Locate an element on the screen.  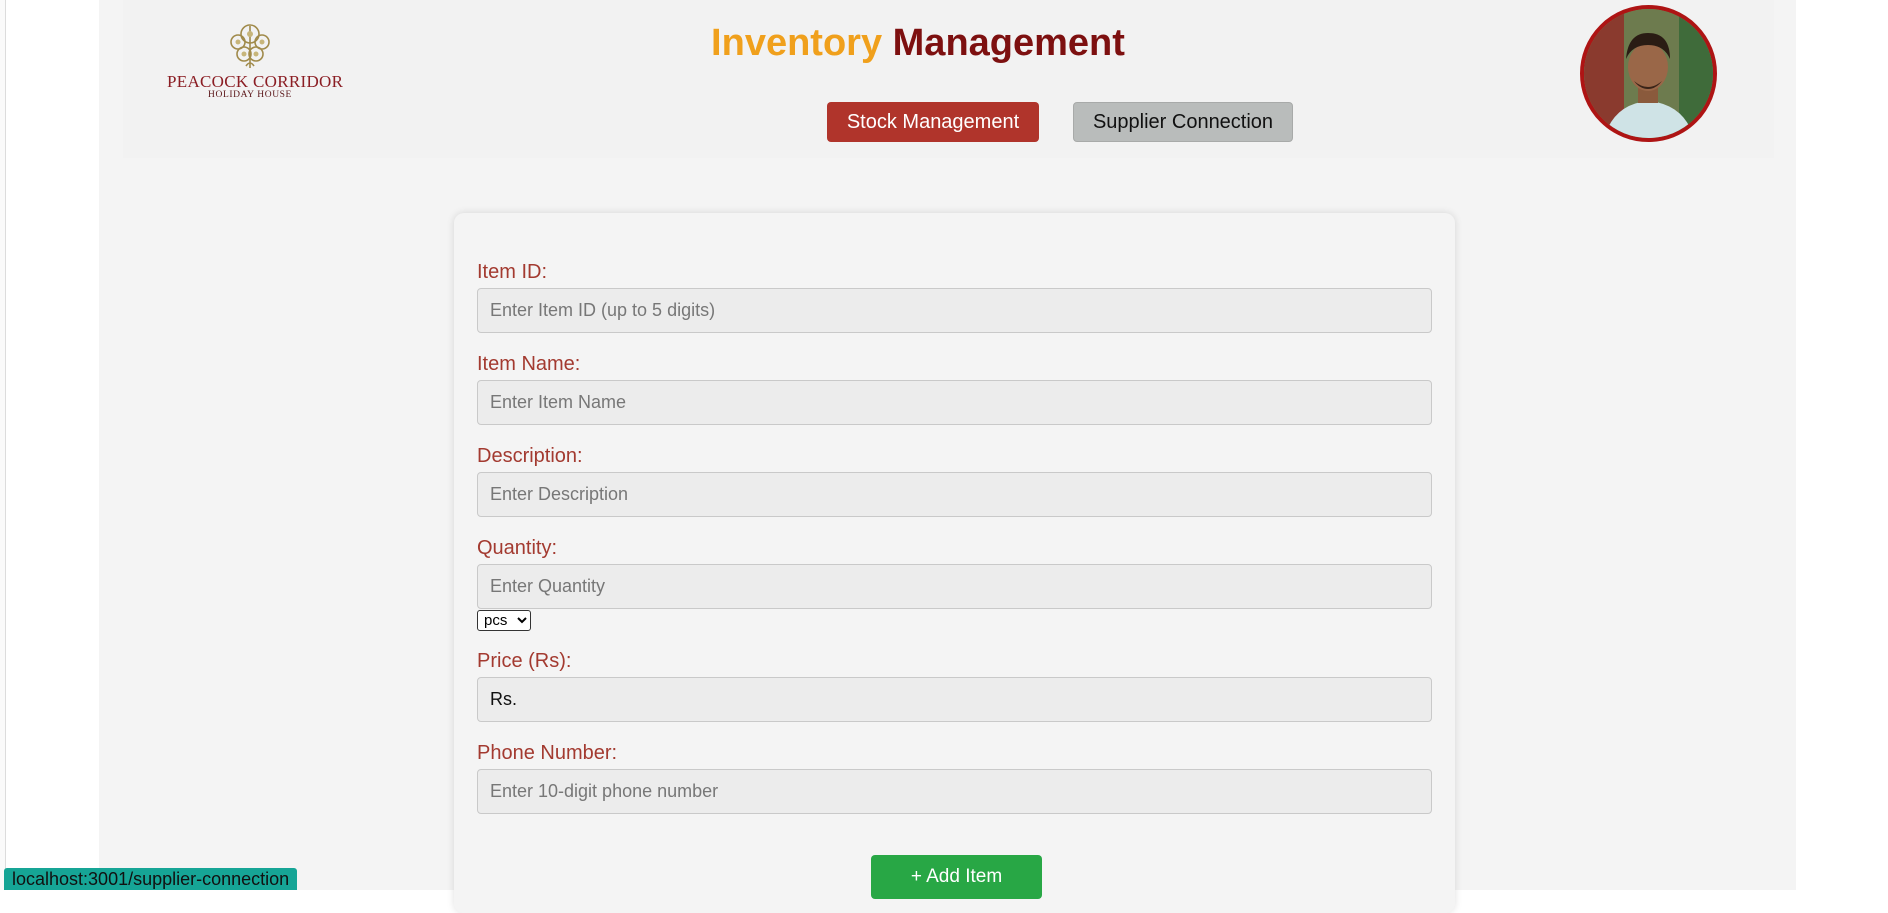
title-word-management: Management is located at coordinates (1008, 43).